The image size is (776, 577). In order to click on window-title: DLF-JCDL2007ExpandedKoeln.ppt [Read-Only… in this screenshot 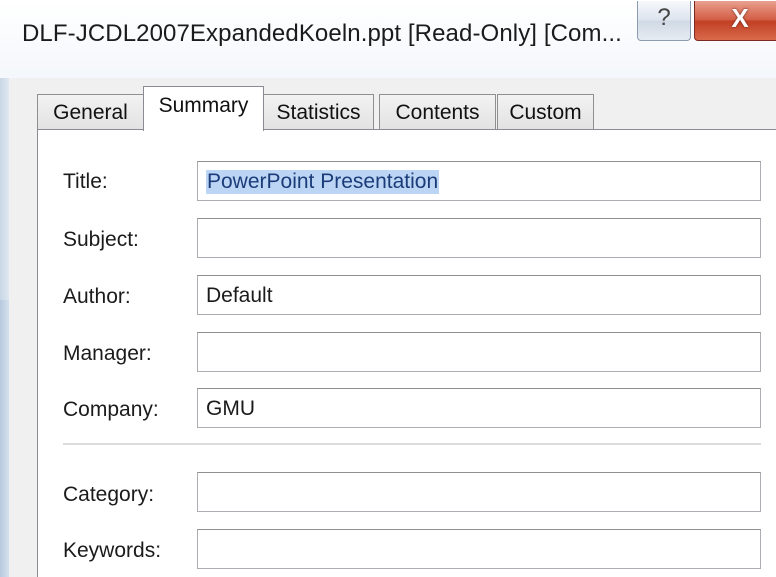, I will do `click(322, 33)`.